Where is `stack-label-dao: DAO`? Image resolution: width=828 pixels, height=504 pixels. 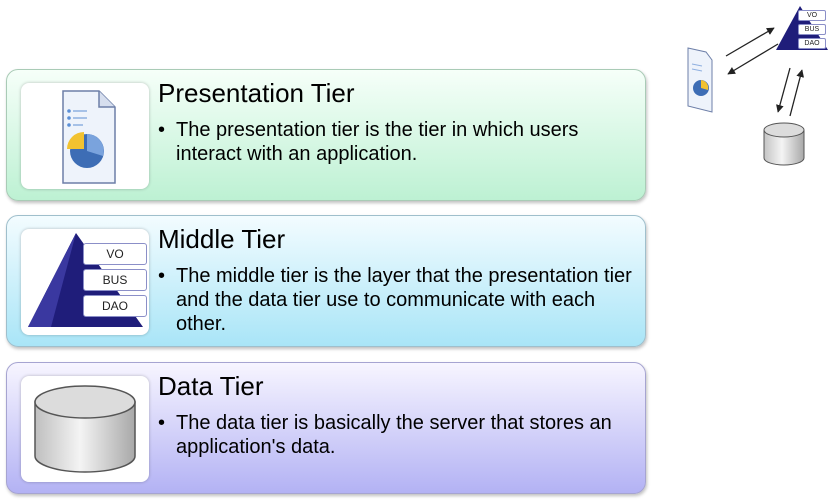
stack-label-dao: DAO is located at coordinates (115, 306).